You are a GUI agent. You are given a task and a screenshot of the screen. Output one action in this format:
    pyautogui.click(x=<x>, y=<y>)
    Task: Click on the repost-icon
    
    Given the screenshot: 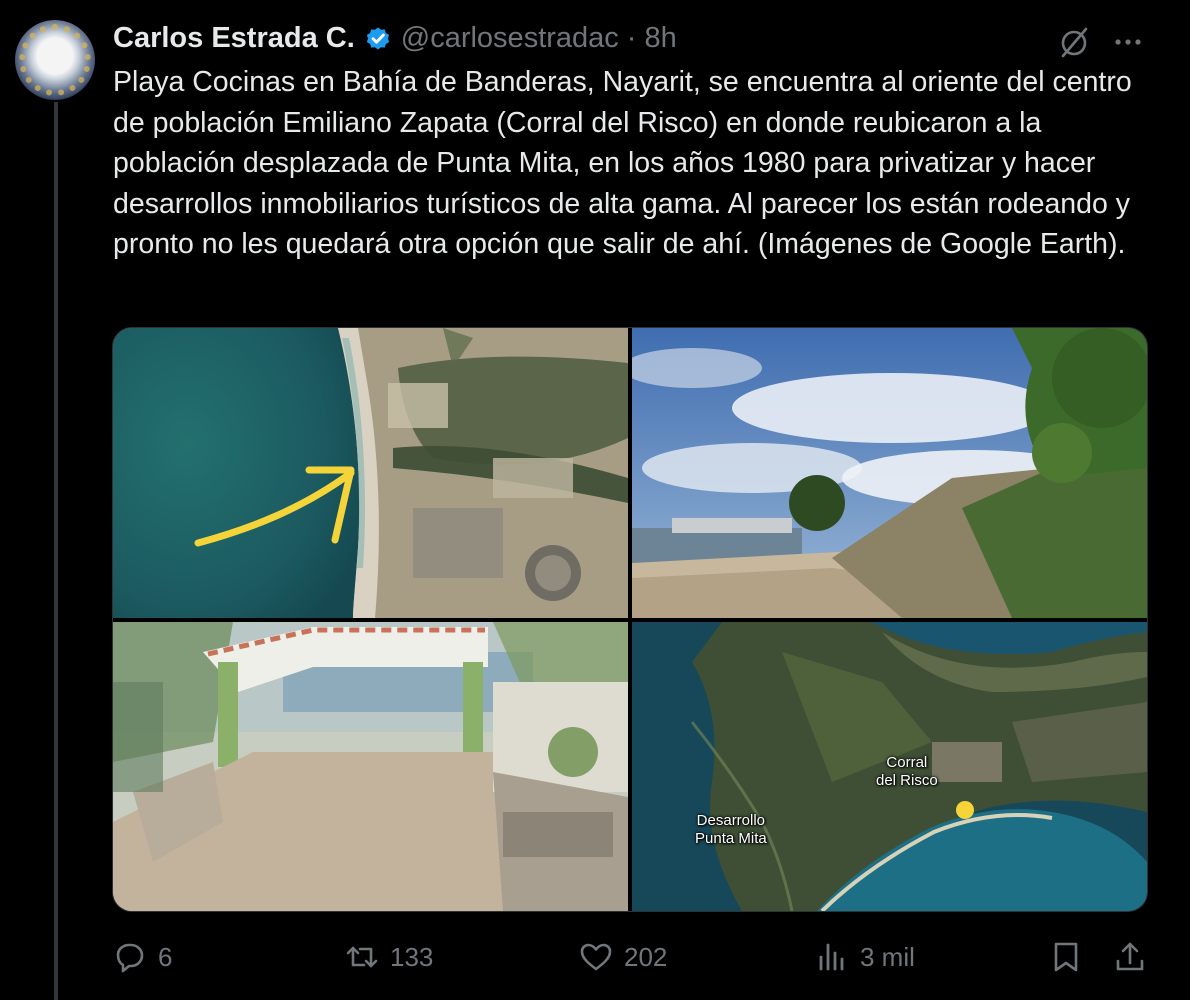 What is the action you would take?
    pyautogui.click(x=362, y=957)
    